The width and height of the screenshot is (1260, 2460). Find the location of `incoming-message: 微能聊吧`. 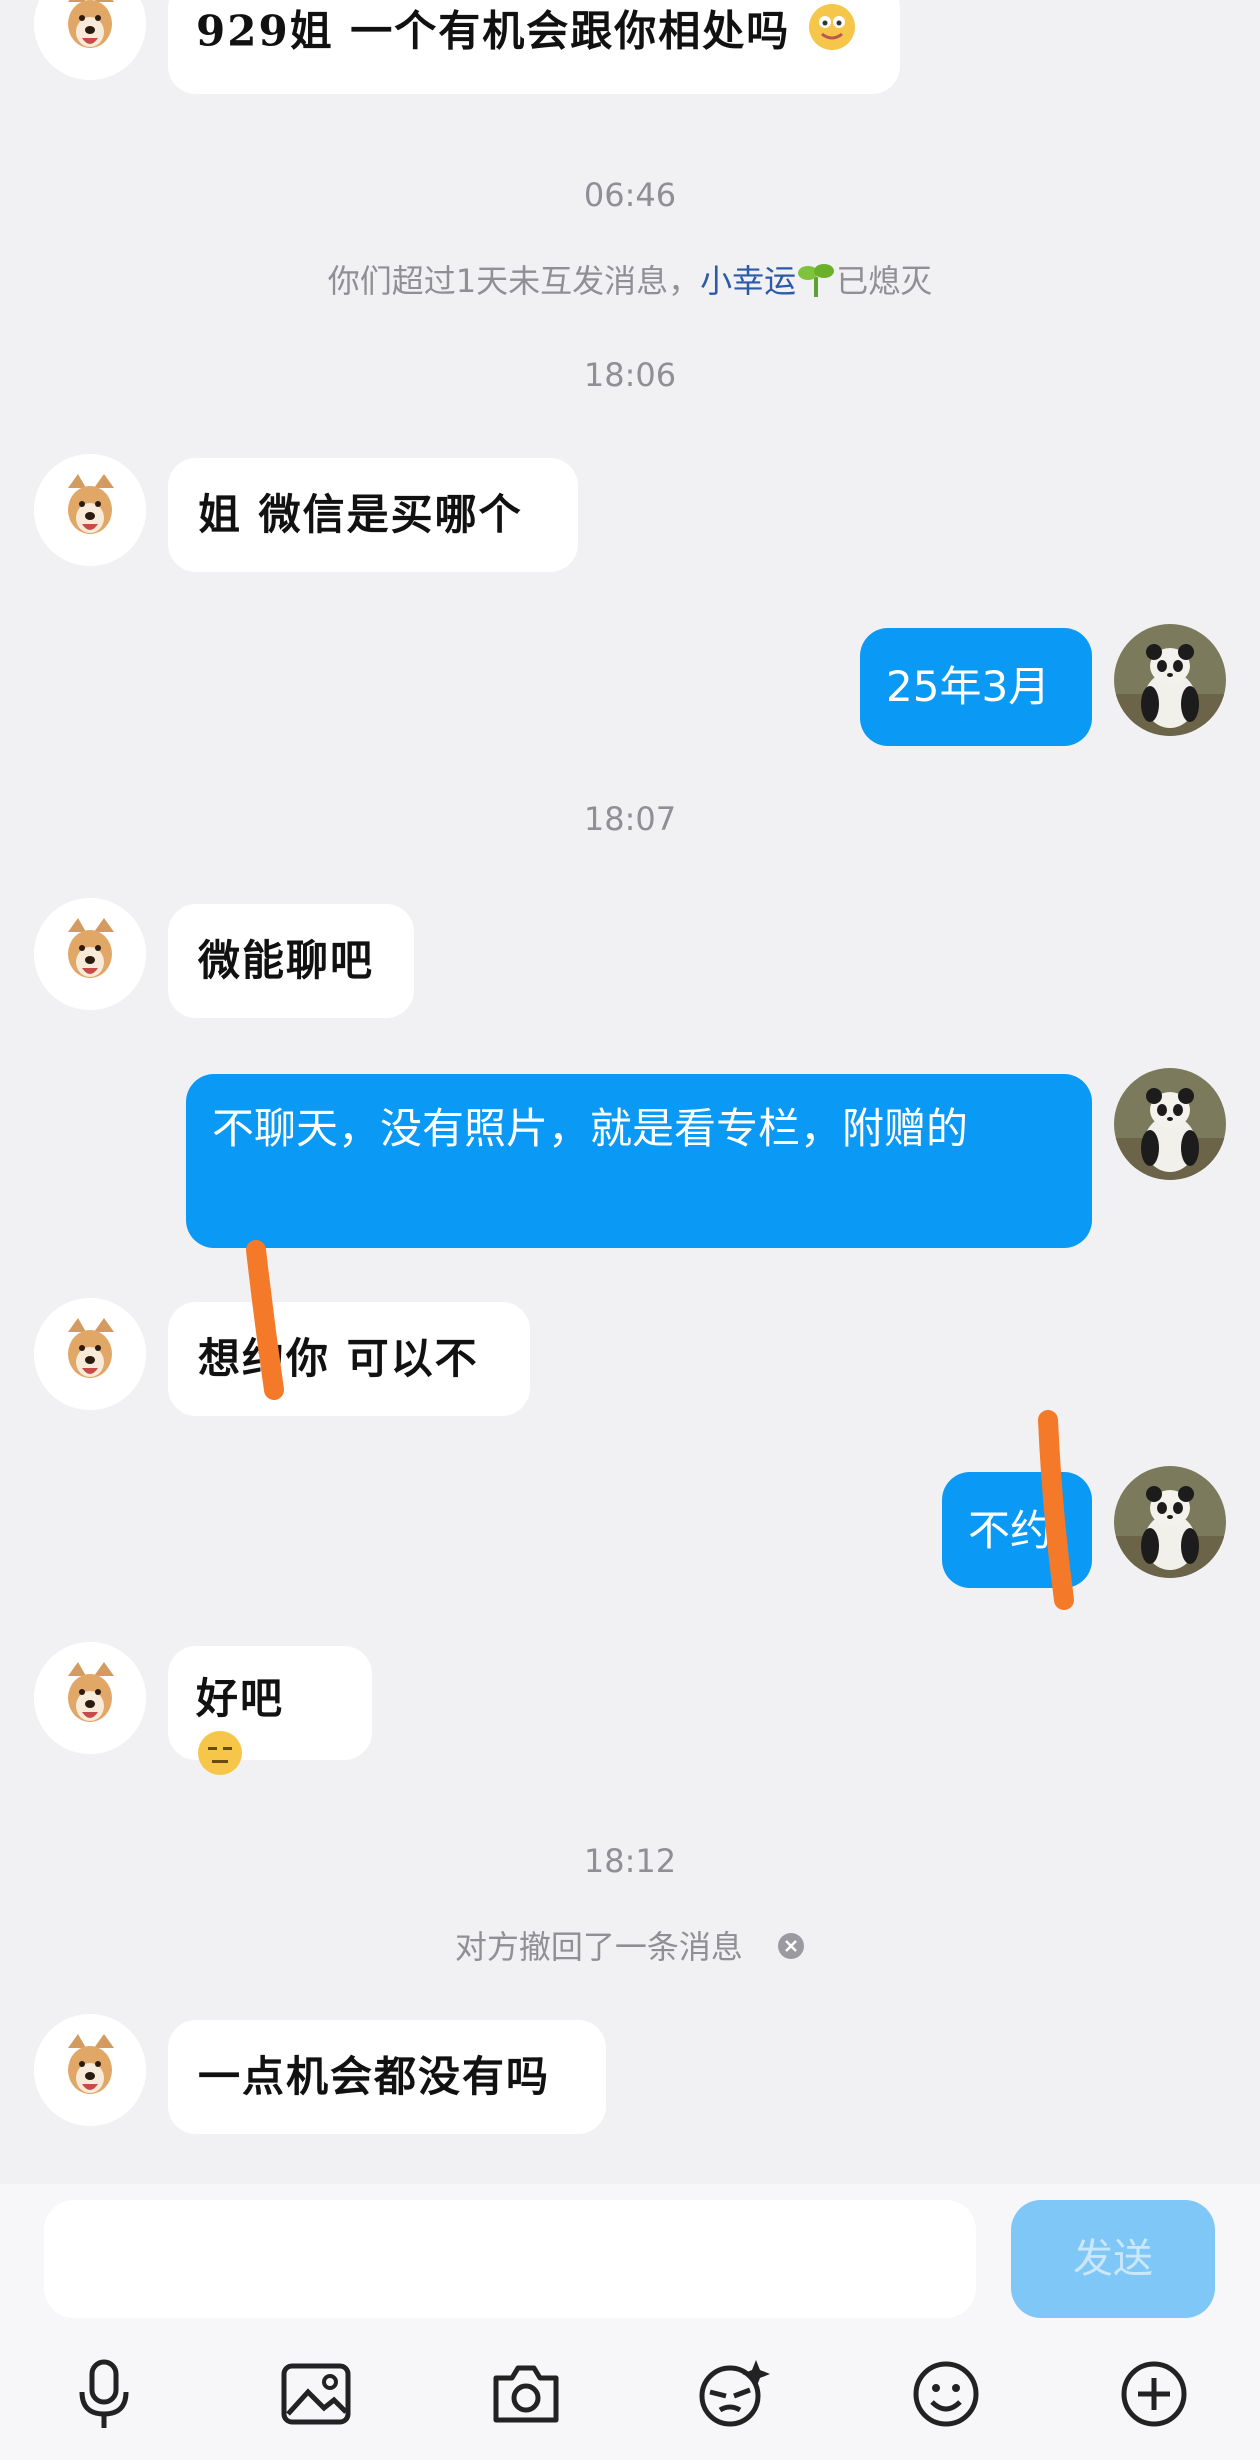

incoming-message: 微能聊吧 is located at coordinates (291, 961).